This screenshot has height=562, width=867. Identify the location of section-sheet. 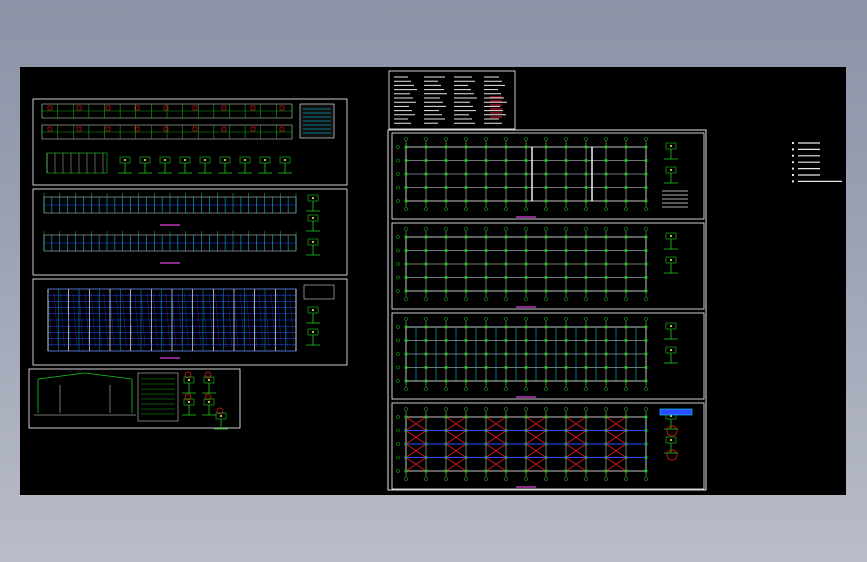
(190, 232).